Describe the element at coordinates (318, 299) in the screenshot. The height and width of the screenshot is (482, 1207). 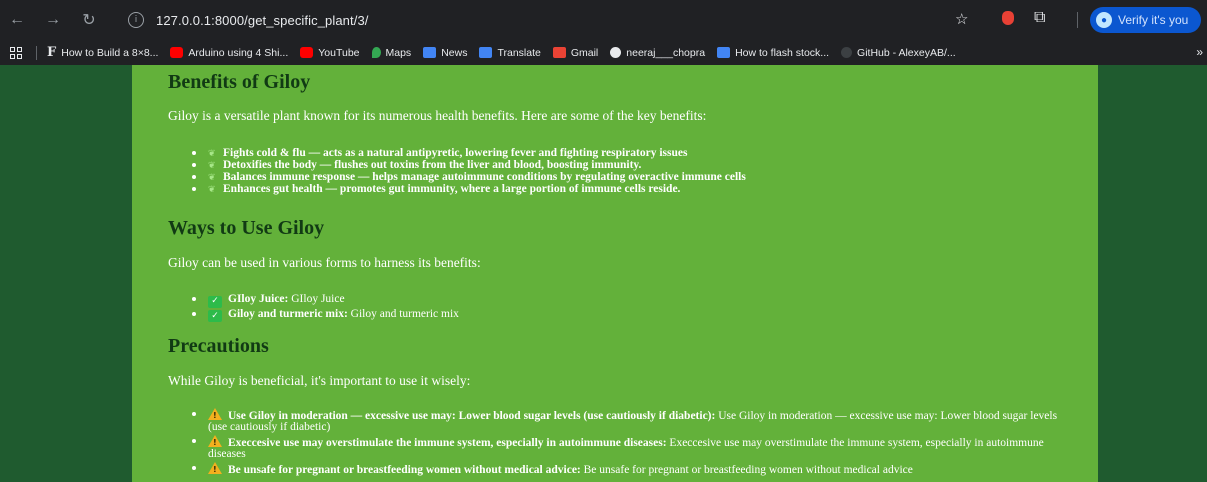
I see `use-desc: GIloy Juice` at that location.